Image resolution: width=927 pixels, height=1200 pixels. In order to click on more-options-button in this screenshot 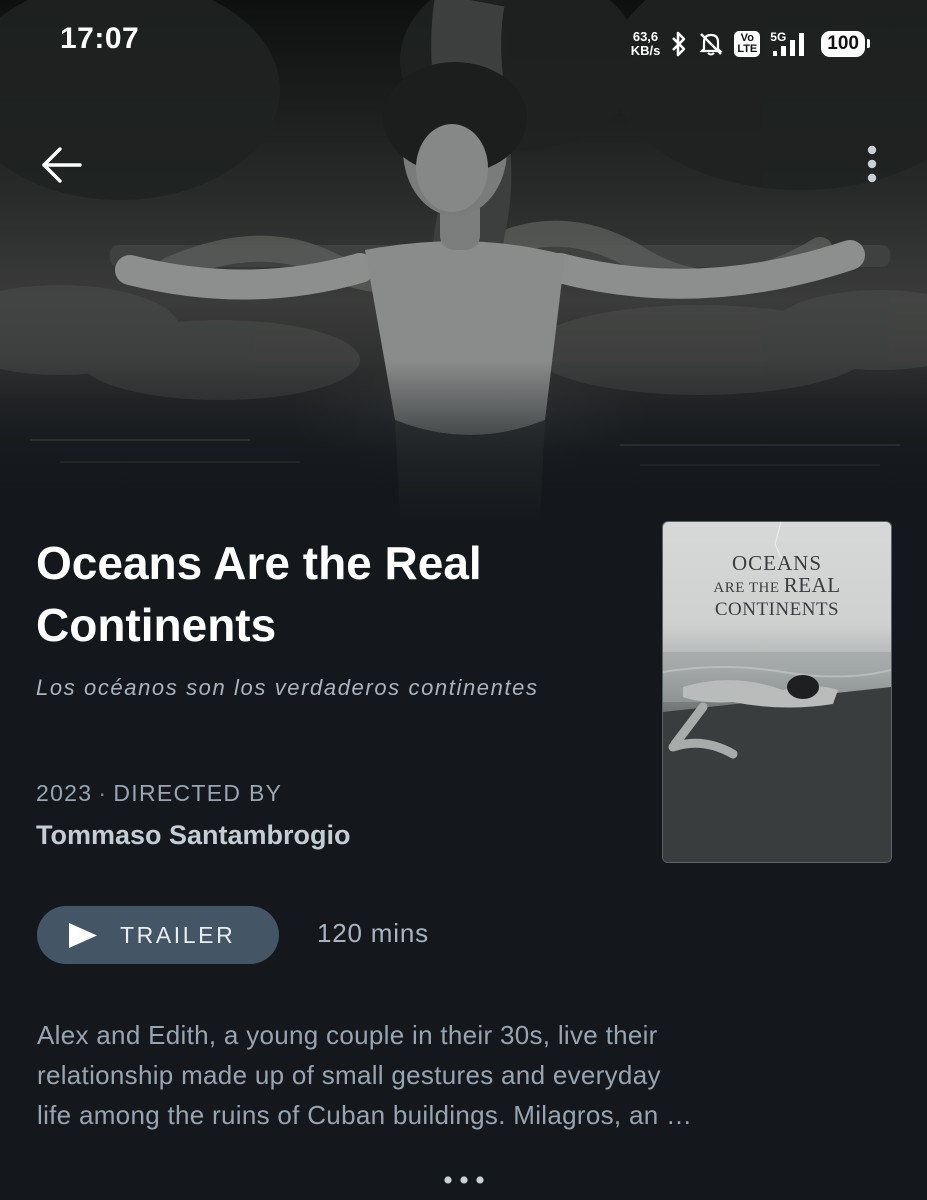, I will do `click(872, 166)`.